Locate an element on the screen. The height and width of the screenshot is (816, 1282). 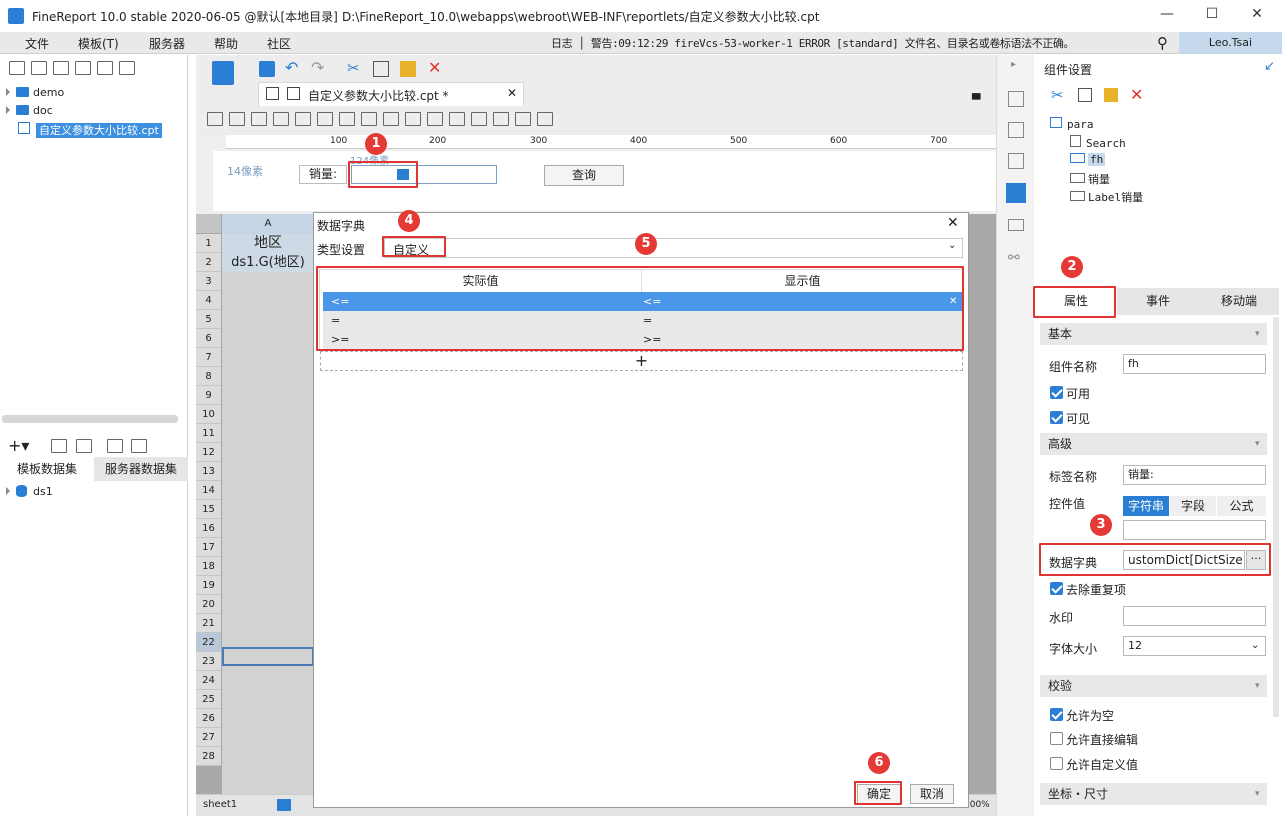
allow-custom-checkbox is located at coordinates (1056, 763).